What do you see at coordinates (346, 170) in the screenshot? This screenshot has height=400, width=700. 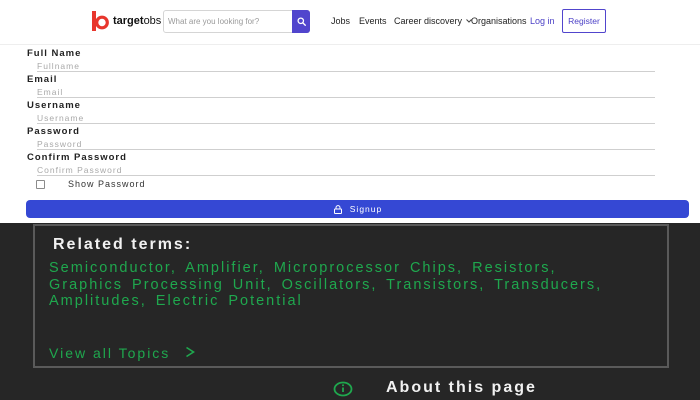 I see `confirm-password-field` at bounding box center [346, 170].